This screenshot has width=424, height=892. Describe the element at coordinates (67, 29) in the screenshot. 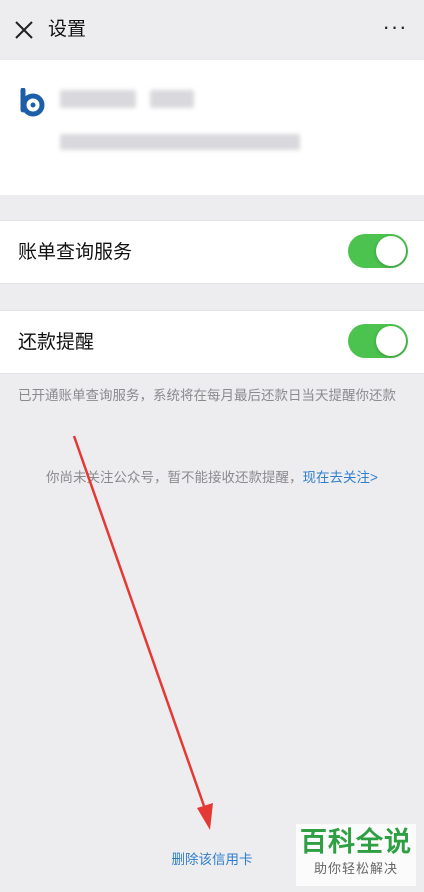

I see `page-title: 设置` at that location.